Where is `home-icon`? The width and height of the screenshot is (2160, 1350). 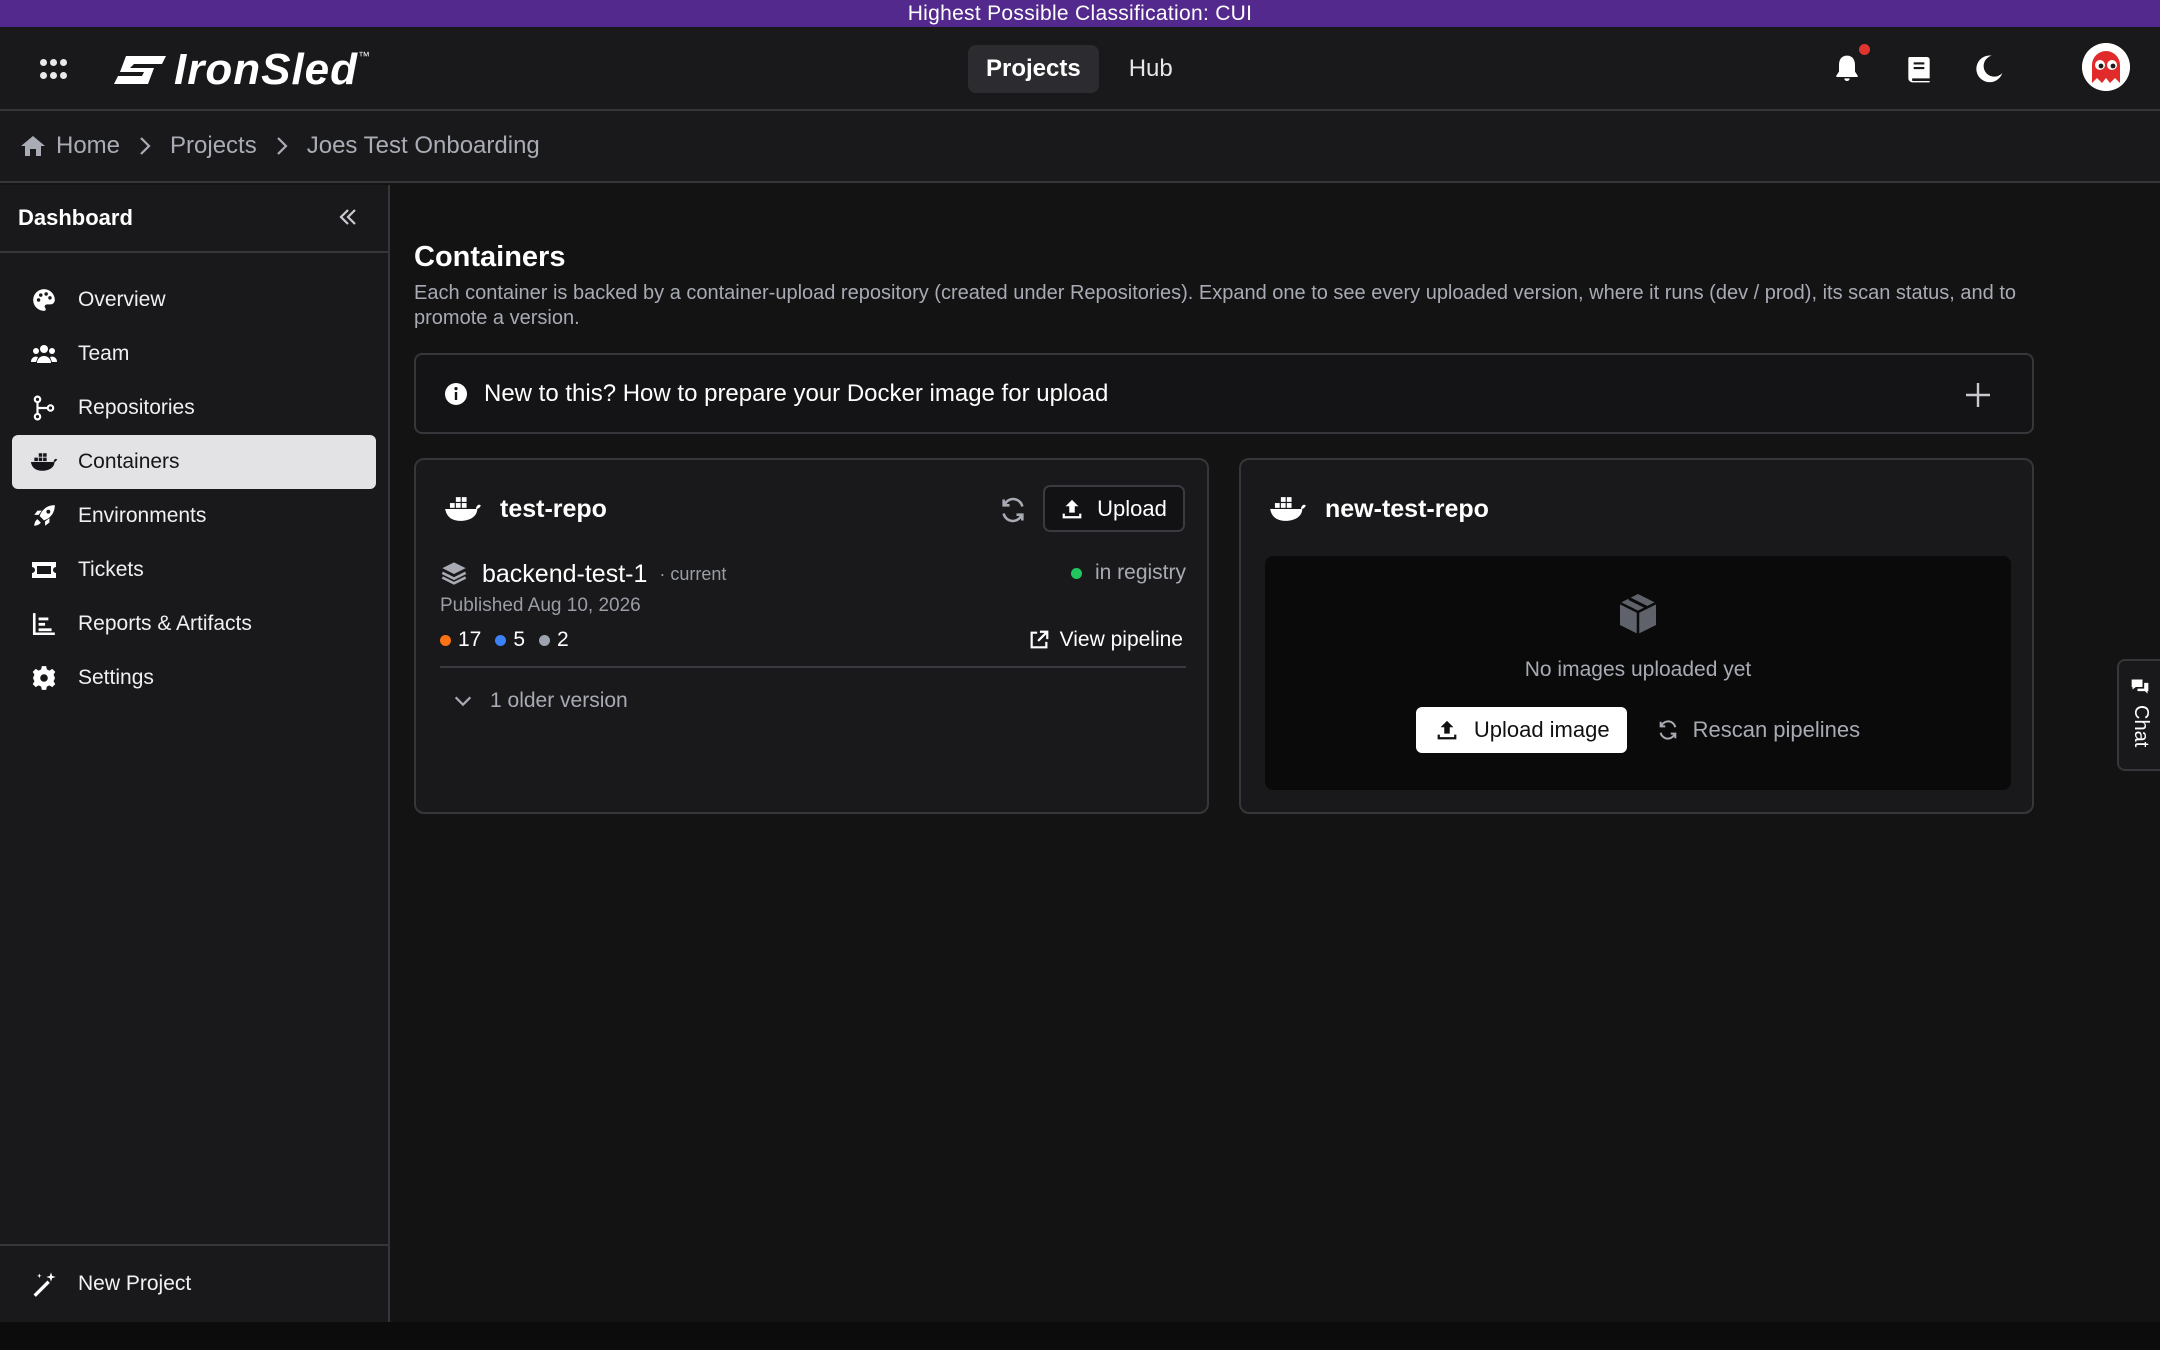
home-icon is located at coordinates (33, 146).